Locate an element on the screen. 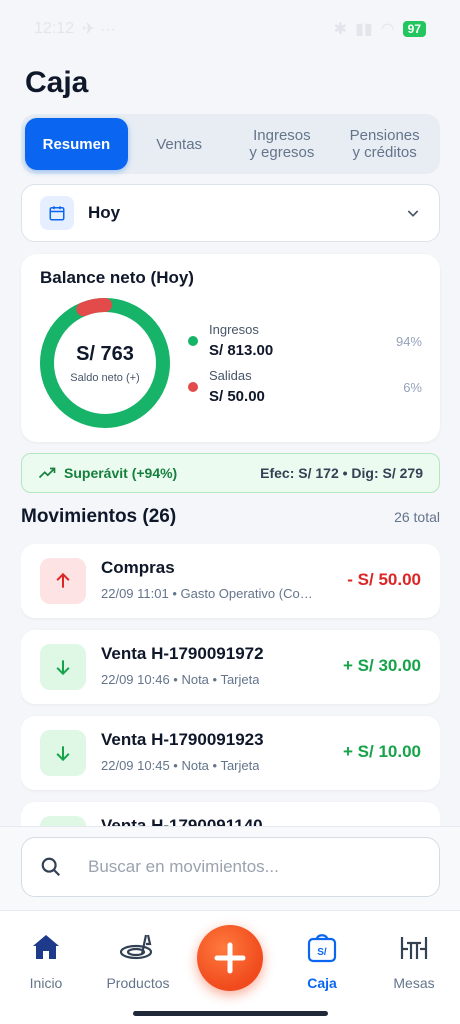 The height and width of the screenshot is (1024, 460). plus-icon is located at coordinates (230, 958).